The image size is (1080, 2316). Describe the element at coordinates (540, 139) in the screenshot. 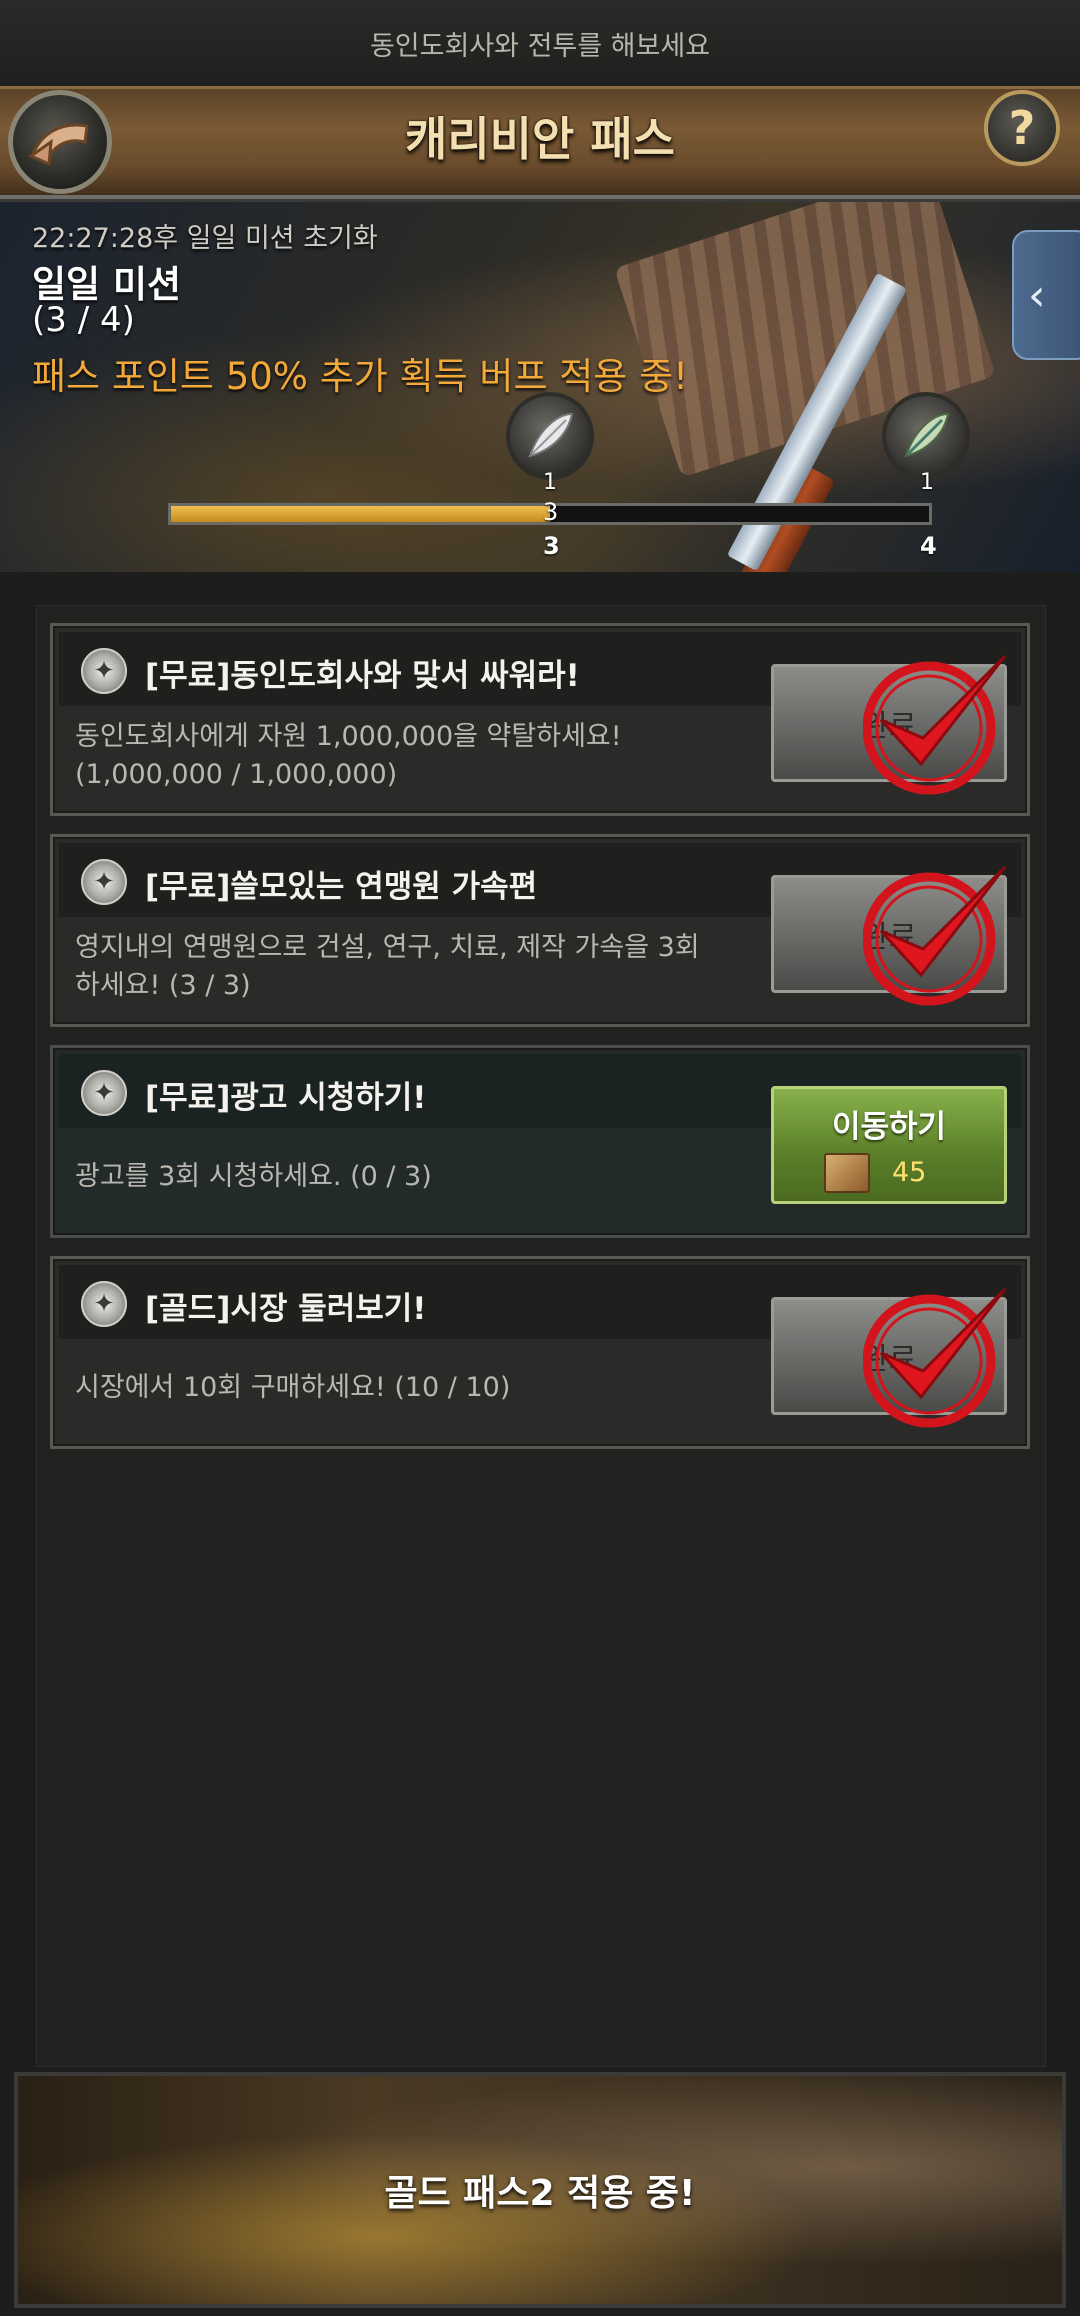

I see `page-title: 캐리비안 패스` at that location.